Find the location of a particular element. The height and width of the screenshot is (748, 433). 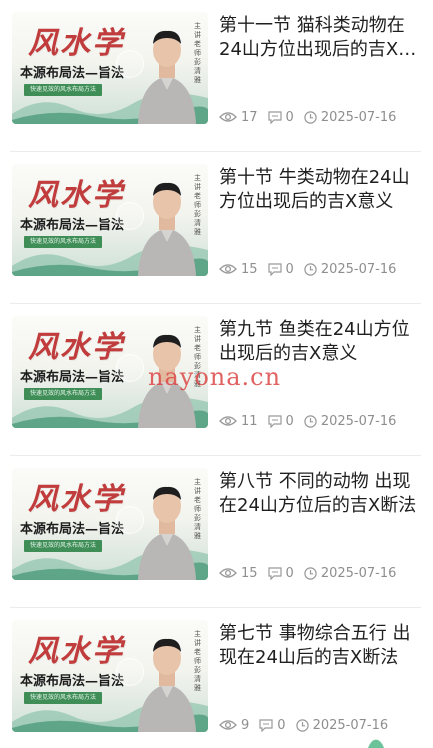

item-meta: 11 0 2025-07-16 is located at coordinates (312, 421).